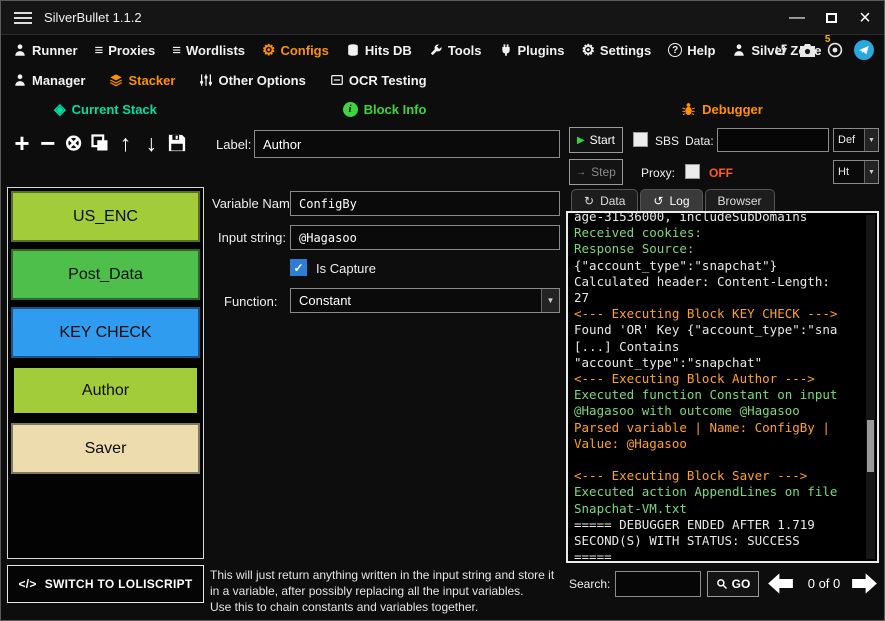 This screenshot has width=885, height=621. I want to click on next-result-button, so click(864, 583).